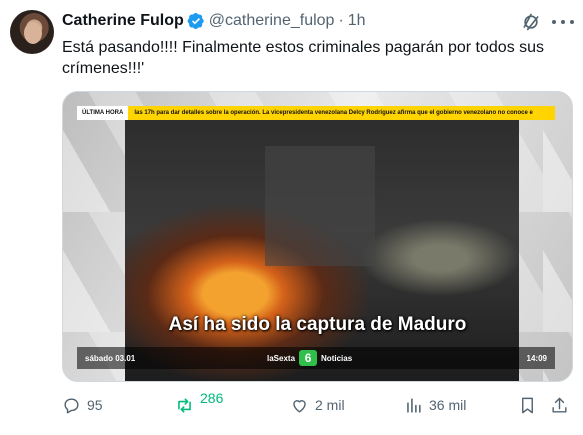  I want to click on breaking-tag: ÚLTIMA HORA, so click(103, 113).